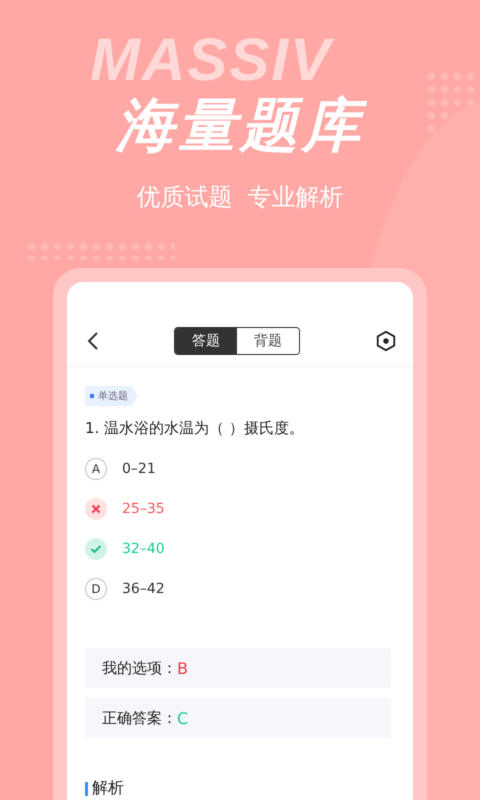  Describe the element at coordinates (139, 718) in the screenshot. I see `answer-label: 正确答案：` at that location.